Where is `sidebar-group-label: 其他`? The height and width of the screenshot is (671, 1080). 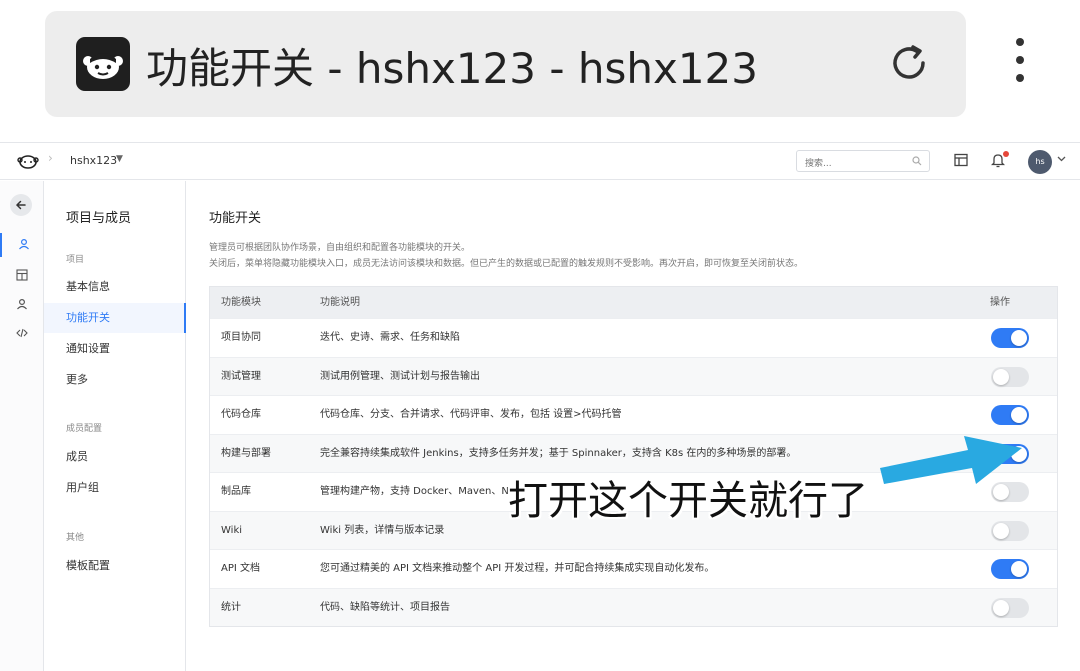 sidebar-group-label: 其他 is located at coordinates (75, 538).